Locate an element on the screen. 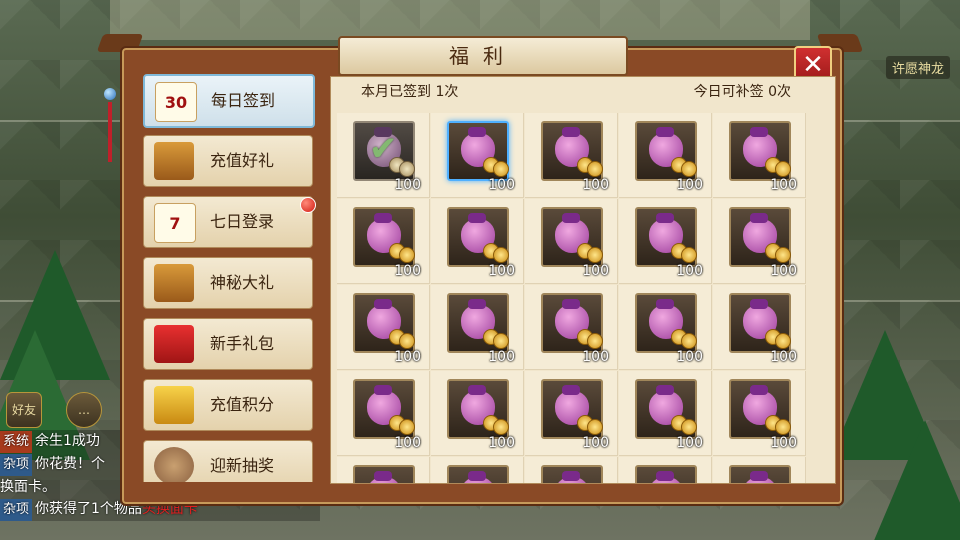 Image resolution: width=960 pixels, height=540 pixels. sidebar-item-label: 每日签到 is located at coordinates (243, 100).